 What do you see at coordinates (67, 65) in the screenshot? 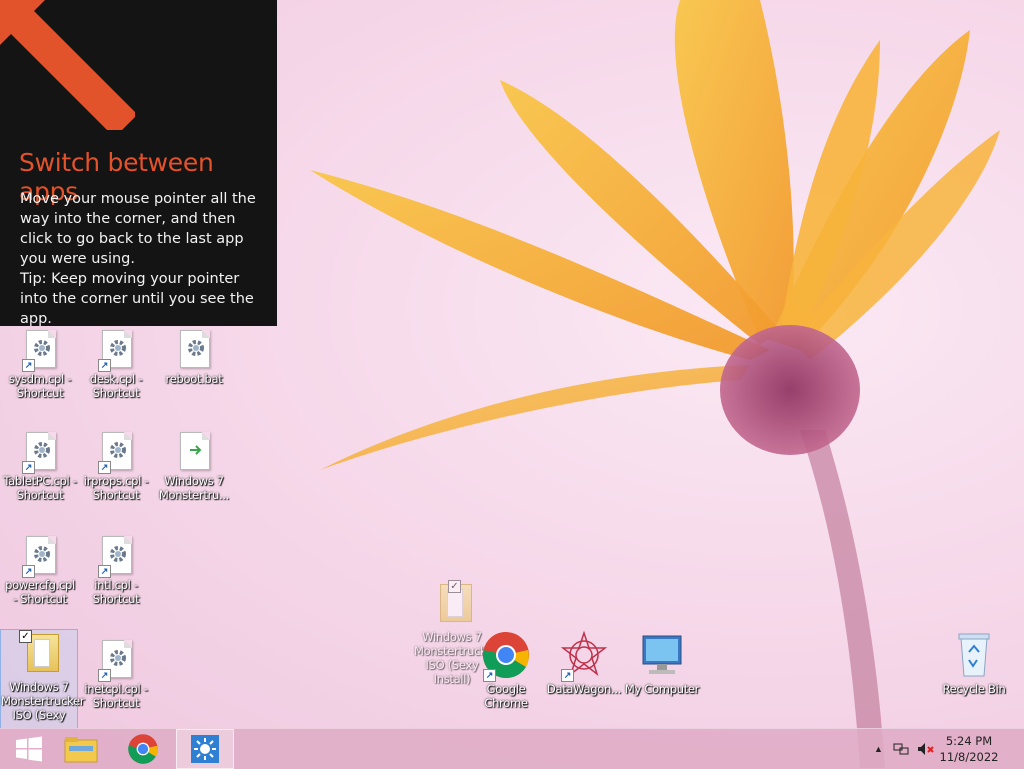
I see `corner-arrow-icon` at bounding box center [67, 65].